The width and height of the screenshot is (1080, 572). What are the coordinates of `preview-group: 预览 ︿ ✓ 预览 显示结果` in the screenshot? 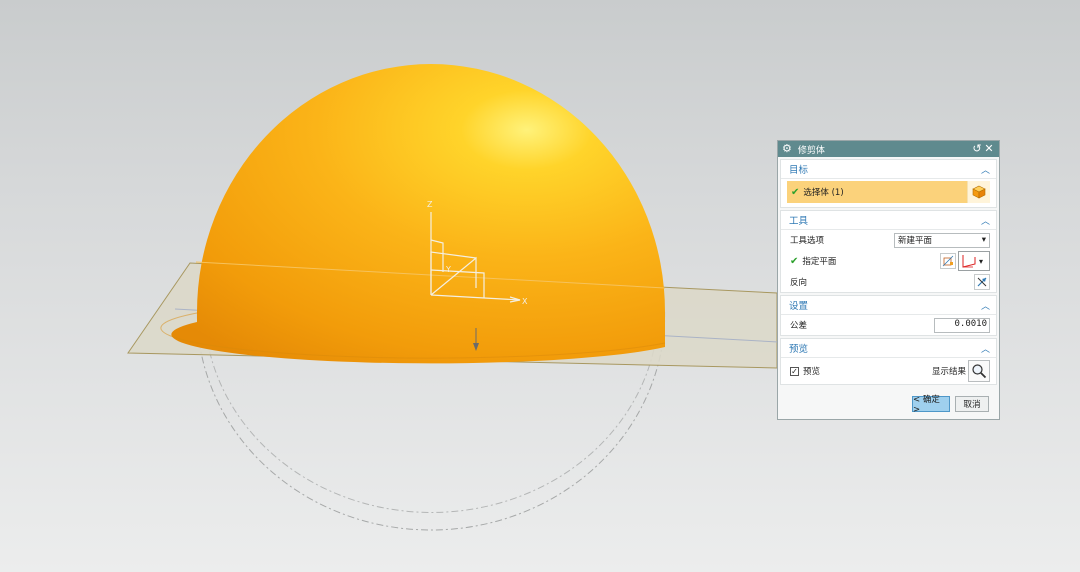 It's located at (888, 361).